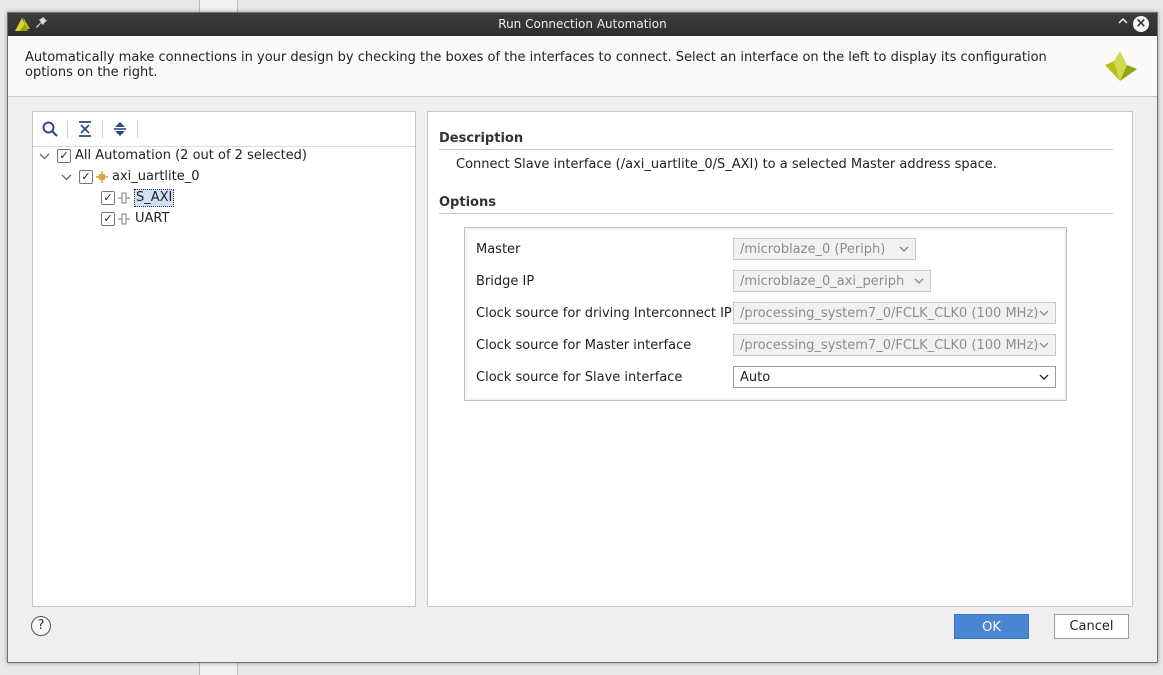 The width and height of the screenshot is (1163, 675). I want to click on slave-clock-select: Auto, so click(894, 377).